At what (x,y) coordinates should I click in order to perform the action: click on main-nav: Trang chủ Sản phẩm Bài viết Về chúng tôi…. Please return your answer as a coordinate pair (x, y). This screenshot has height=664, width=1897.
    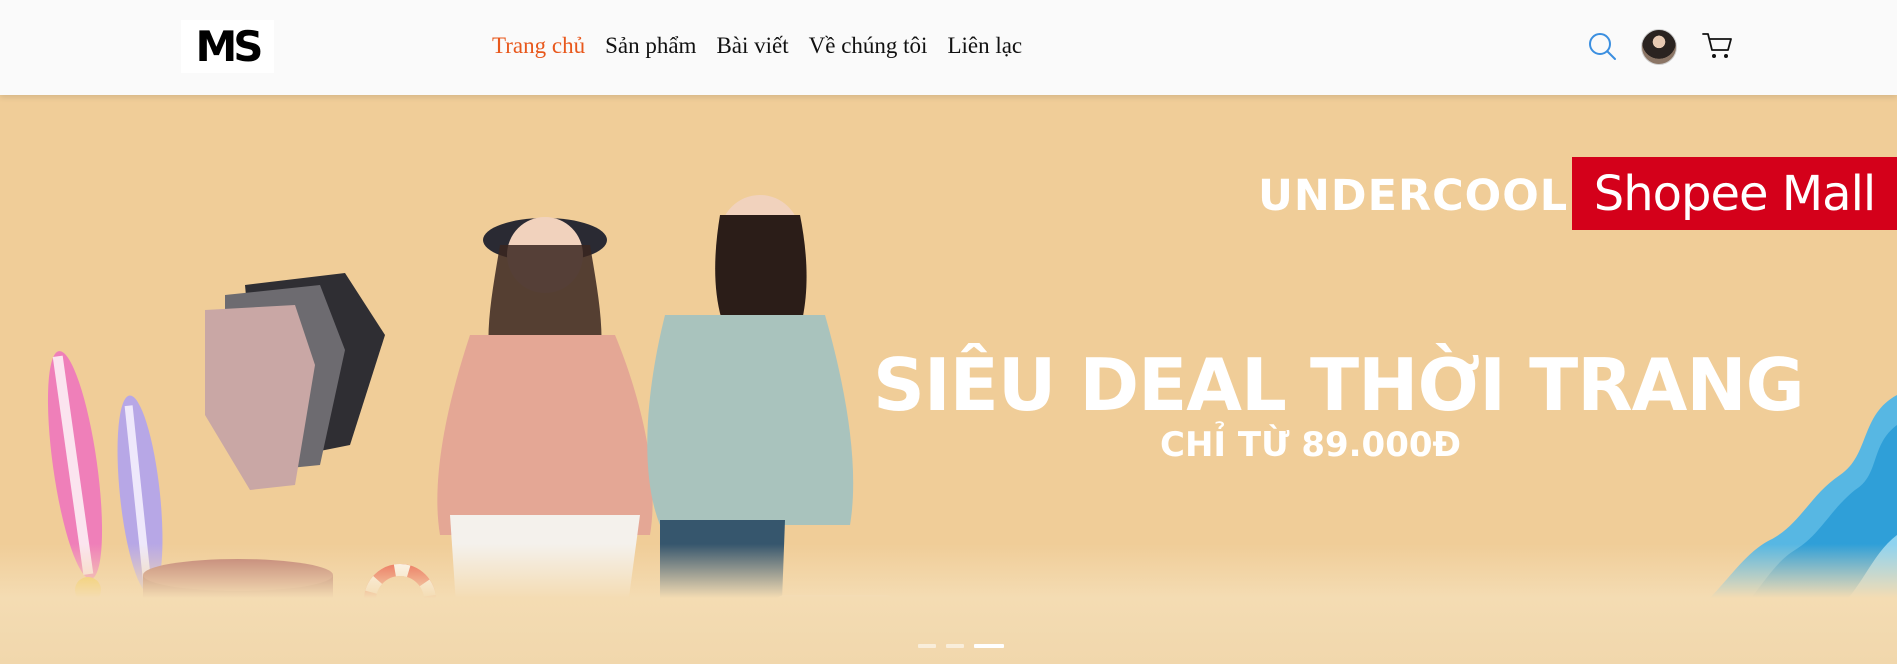
    Looking at the image, I should click on (757, 46).